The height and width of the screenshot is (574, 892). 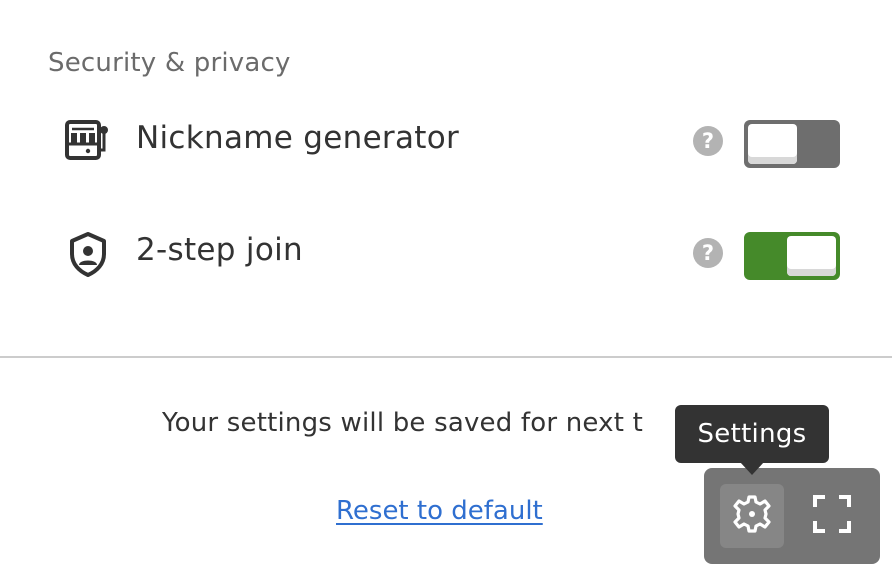 What do you see at coordinates (219, 250) in the screenshot?
I see `setting-label: 2-step join` at bounding box center [219, 250].